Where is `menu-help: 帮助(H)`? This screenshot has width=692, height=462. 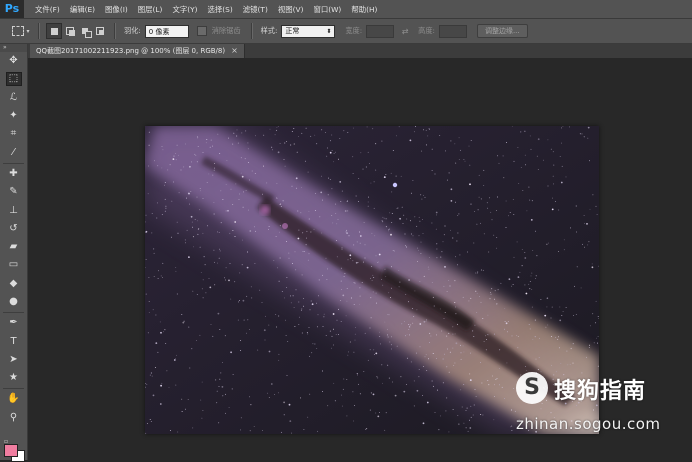
menu-help: 帮助(H) is located at coordinates (364, 9).